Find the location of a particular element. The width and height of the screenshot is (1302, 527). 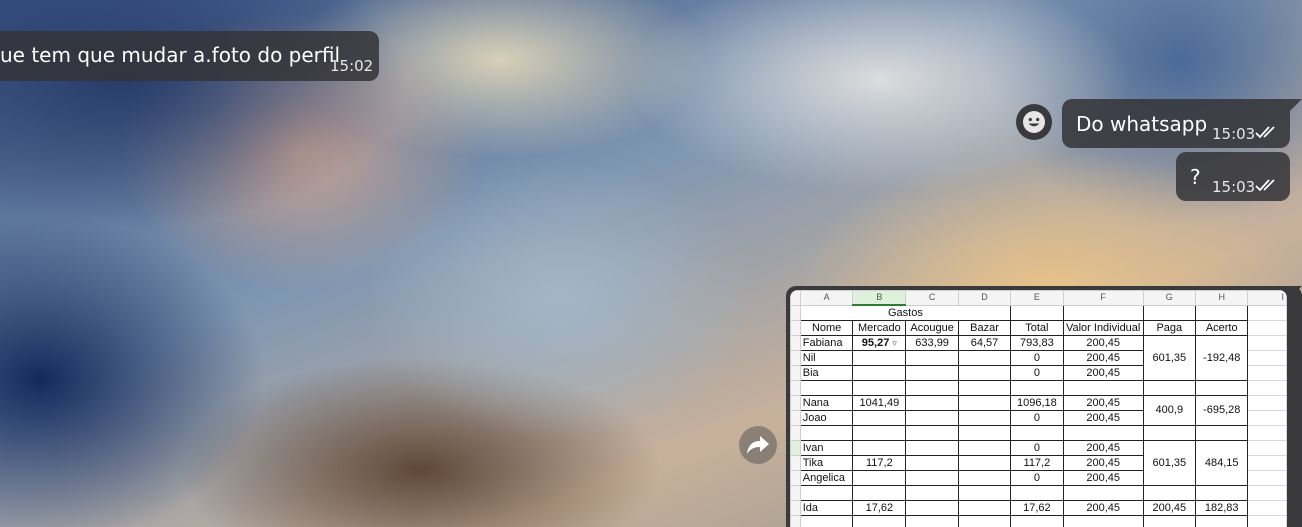

column-header: C is located at coordinates (932, 298).